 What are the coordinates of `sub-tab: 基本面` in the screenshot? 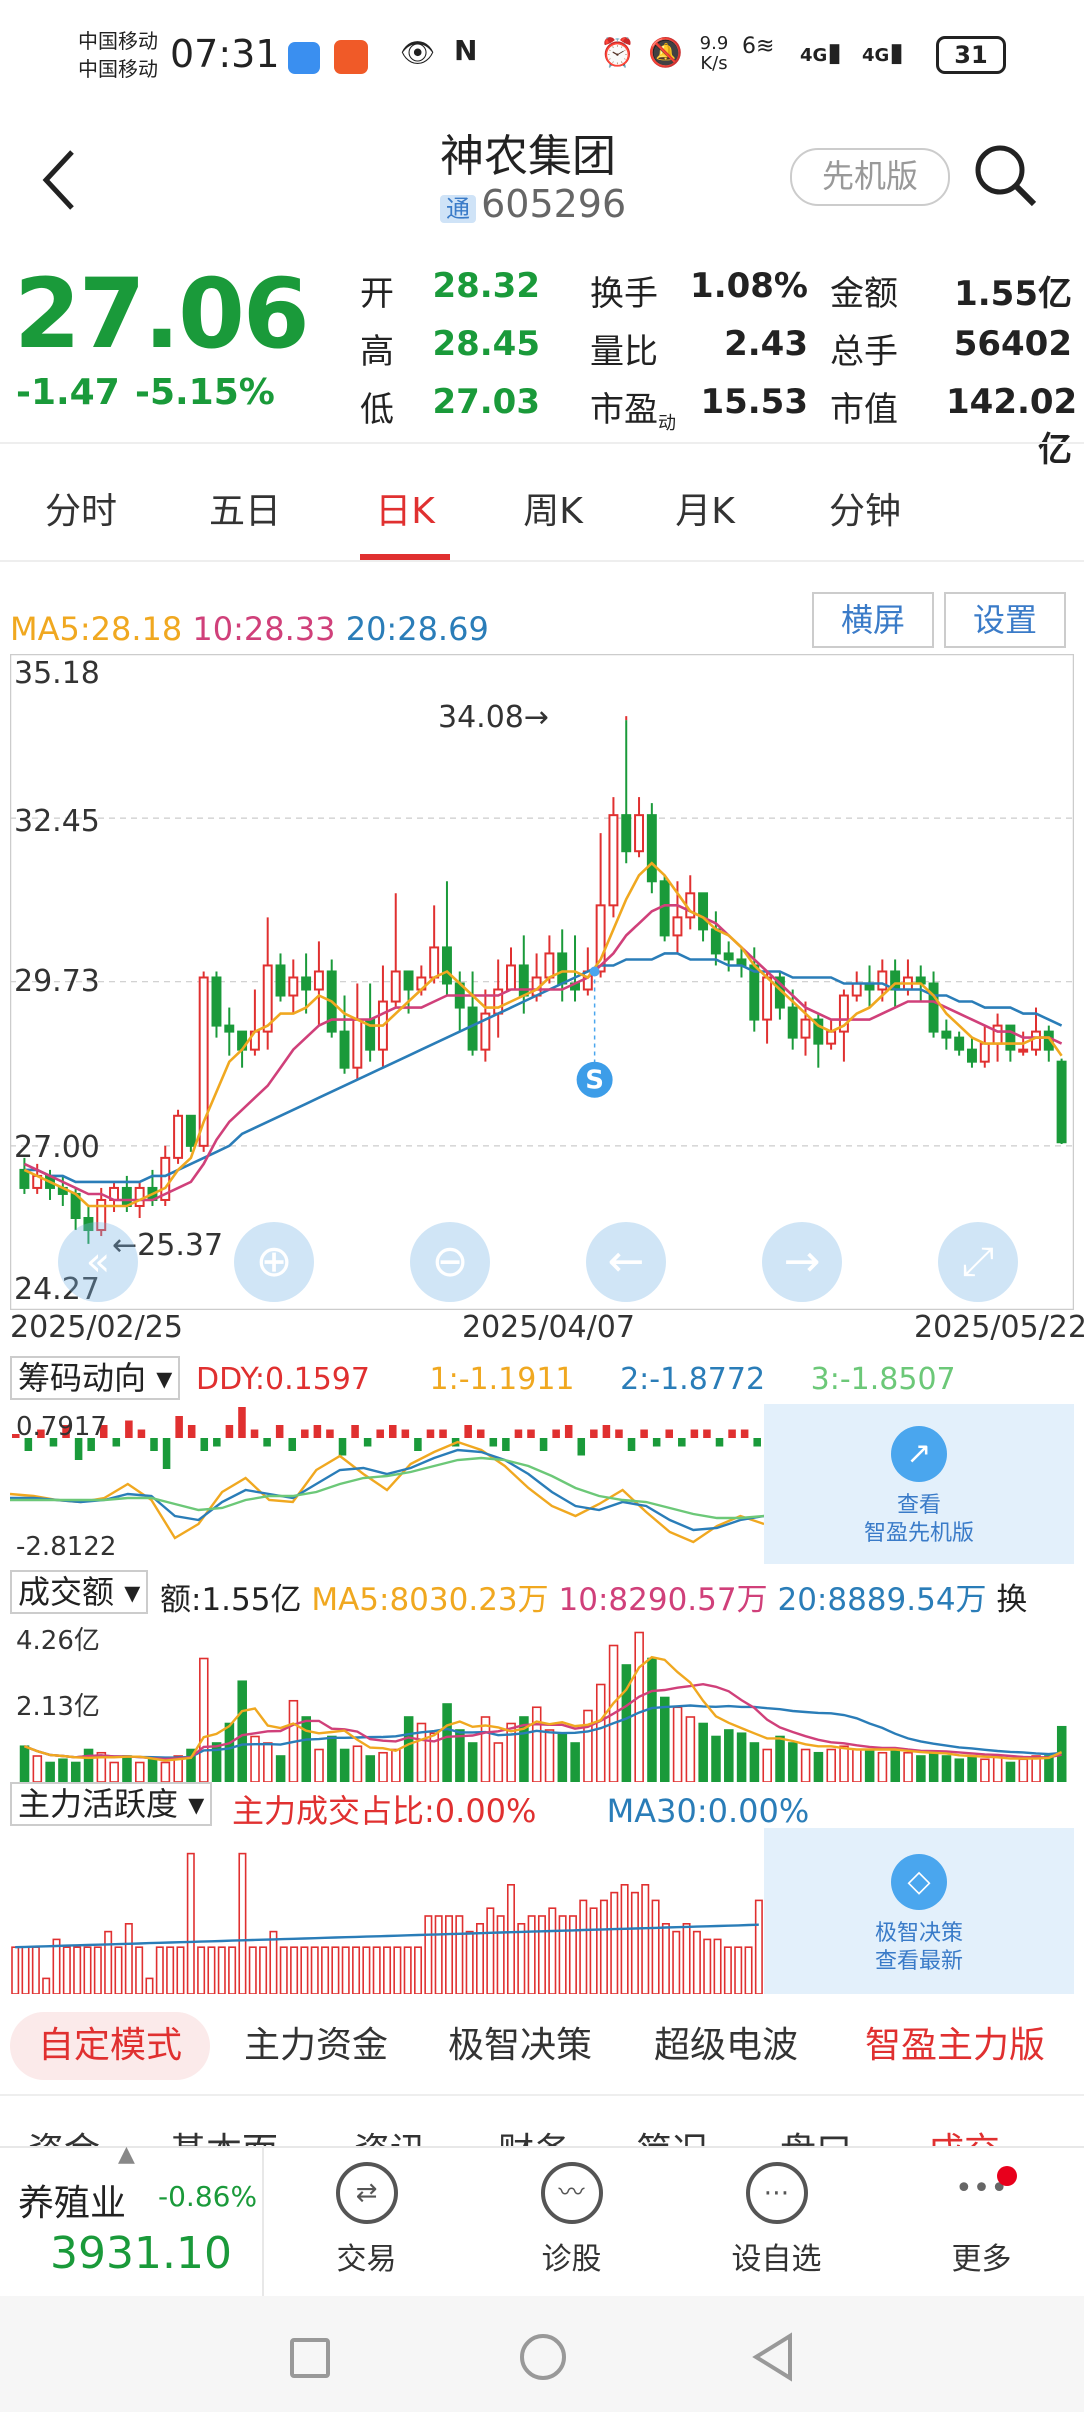 It's located at (224, 2135).